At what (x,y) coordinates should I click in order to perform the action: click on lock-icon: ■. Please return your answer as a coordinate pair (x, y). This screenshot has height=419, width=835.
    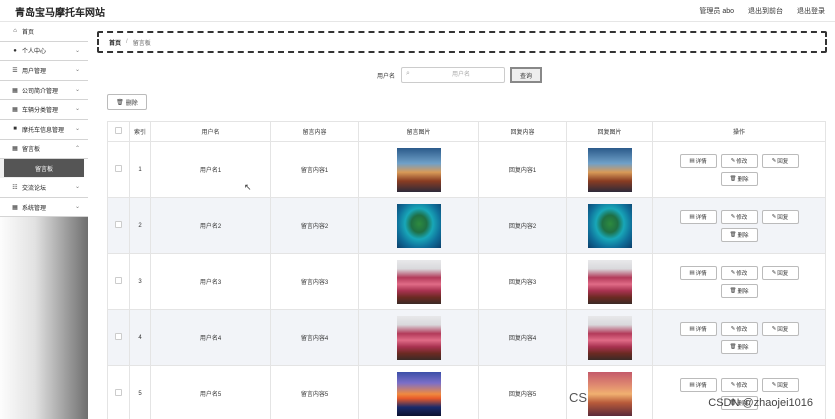
    Looking at the image, I should click on (15, 129).